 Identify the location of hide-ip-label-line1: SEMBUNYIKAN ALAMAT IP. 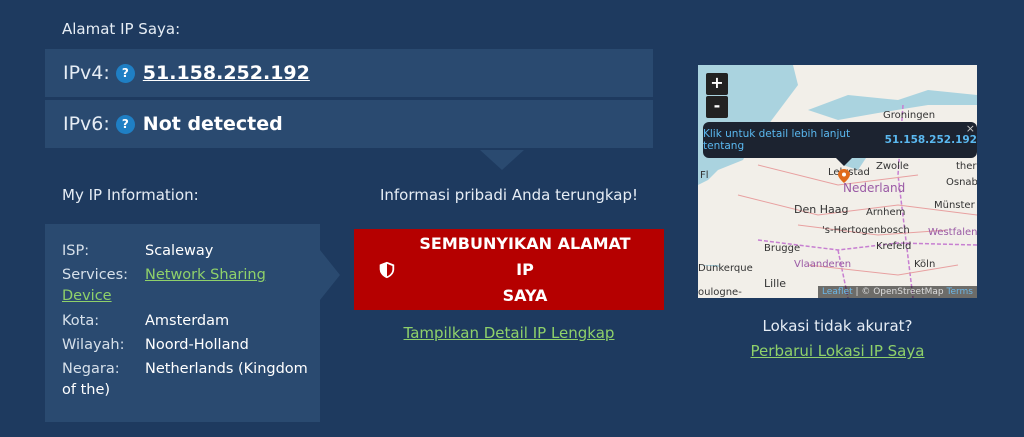
(525, 256).